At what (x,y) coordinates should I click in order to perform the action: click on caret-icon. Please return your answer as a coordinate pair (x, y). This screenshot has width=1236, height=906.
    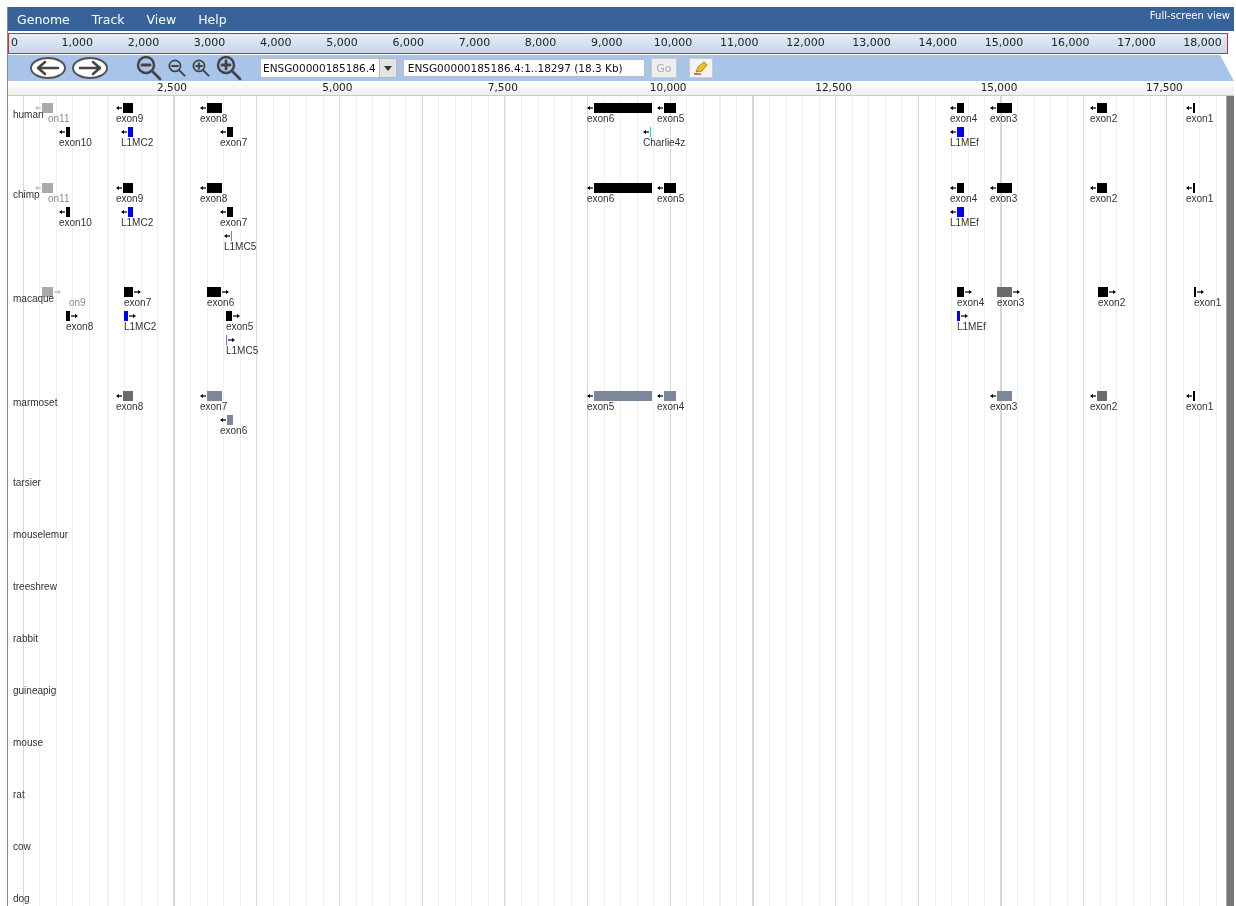
    Looking at the image, I should click on (387, 68).